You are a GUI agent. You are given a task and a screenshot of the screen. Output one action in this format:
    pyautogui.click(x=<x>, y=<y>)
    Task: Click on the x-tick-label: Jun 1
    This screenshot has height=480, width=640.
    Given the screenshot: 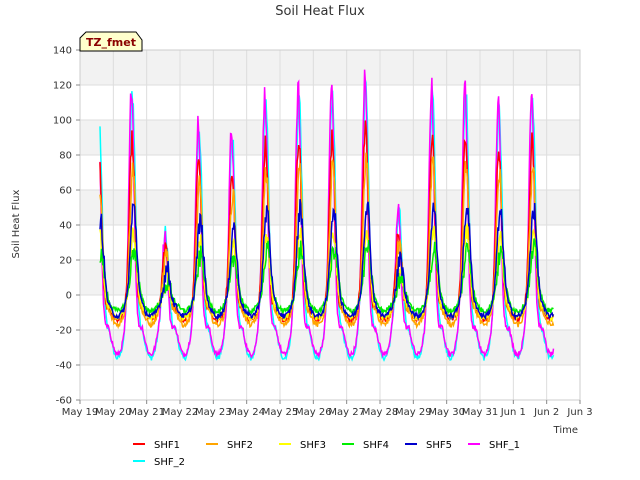 What is the action you would take?
    pyautogui.click(x=513, y=412)
    